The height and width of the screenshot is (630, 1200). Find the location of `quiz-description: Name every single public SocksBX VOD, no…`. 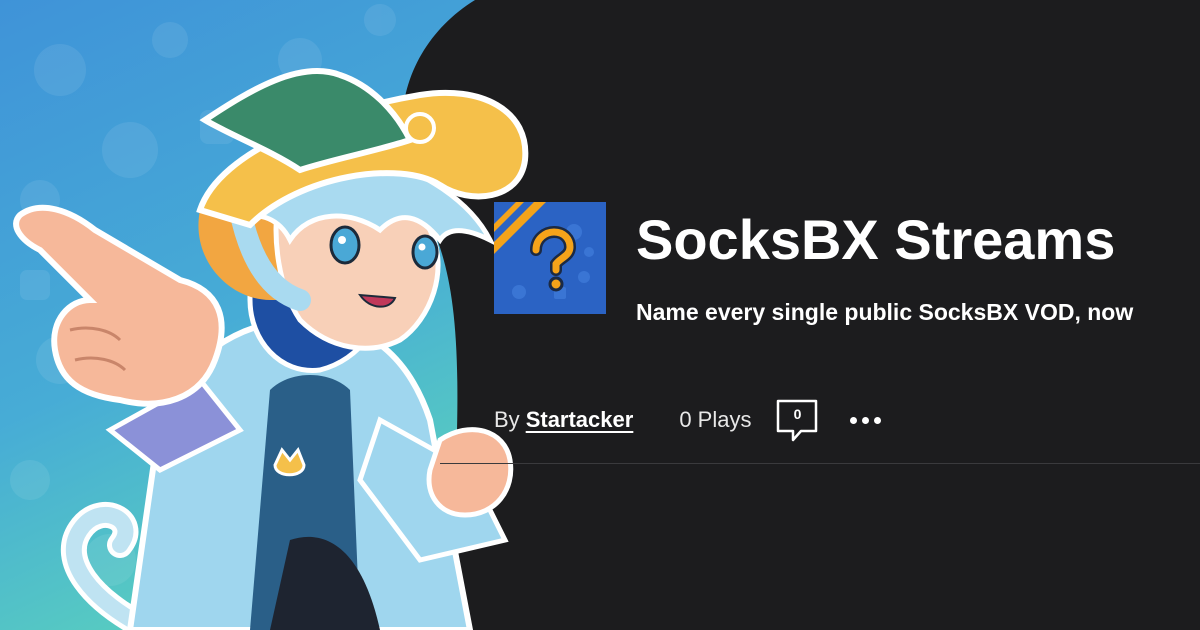

quiz-description: Name every single public SocksBX VOD, no… is located at coordinates (885, 312).